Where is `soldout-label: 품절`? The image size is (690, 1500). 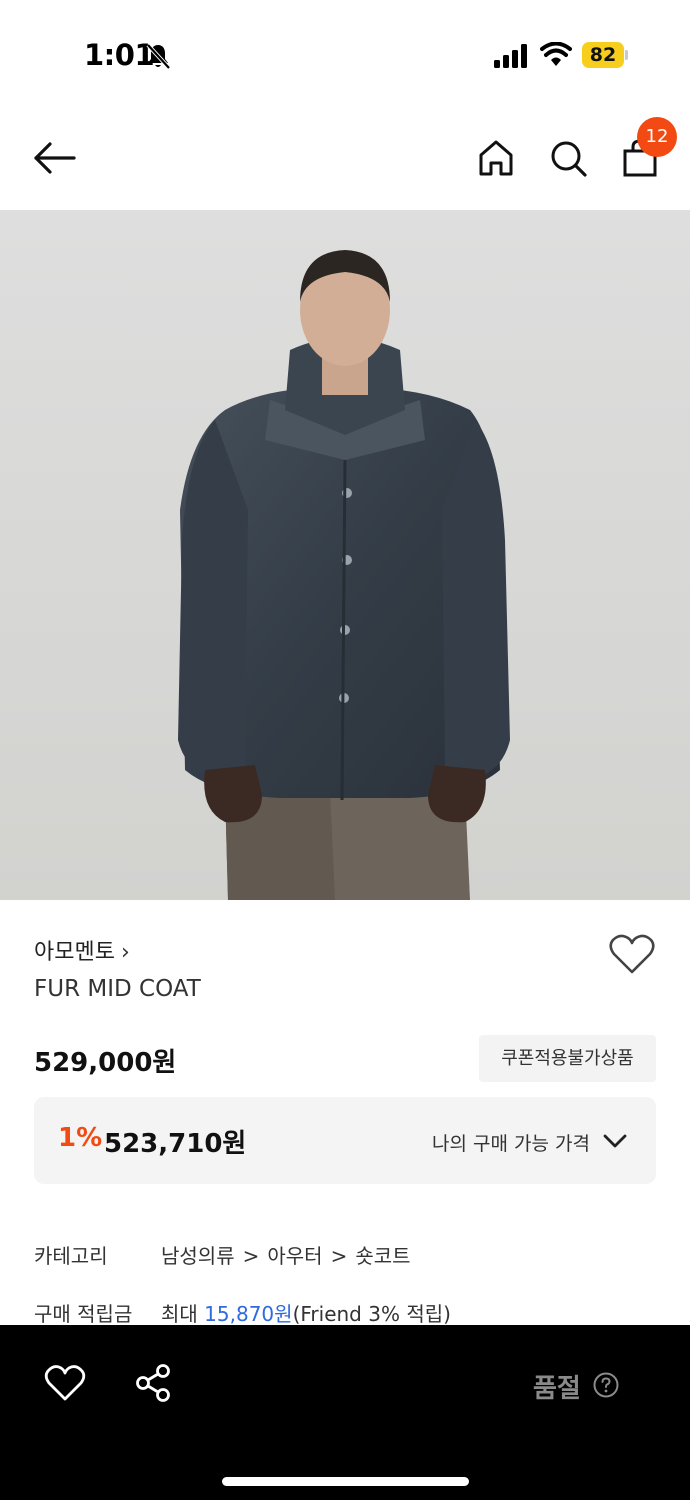
soldout-label: 품절 is located at coordinates (557, 1389).